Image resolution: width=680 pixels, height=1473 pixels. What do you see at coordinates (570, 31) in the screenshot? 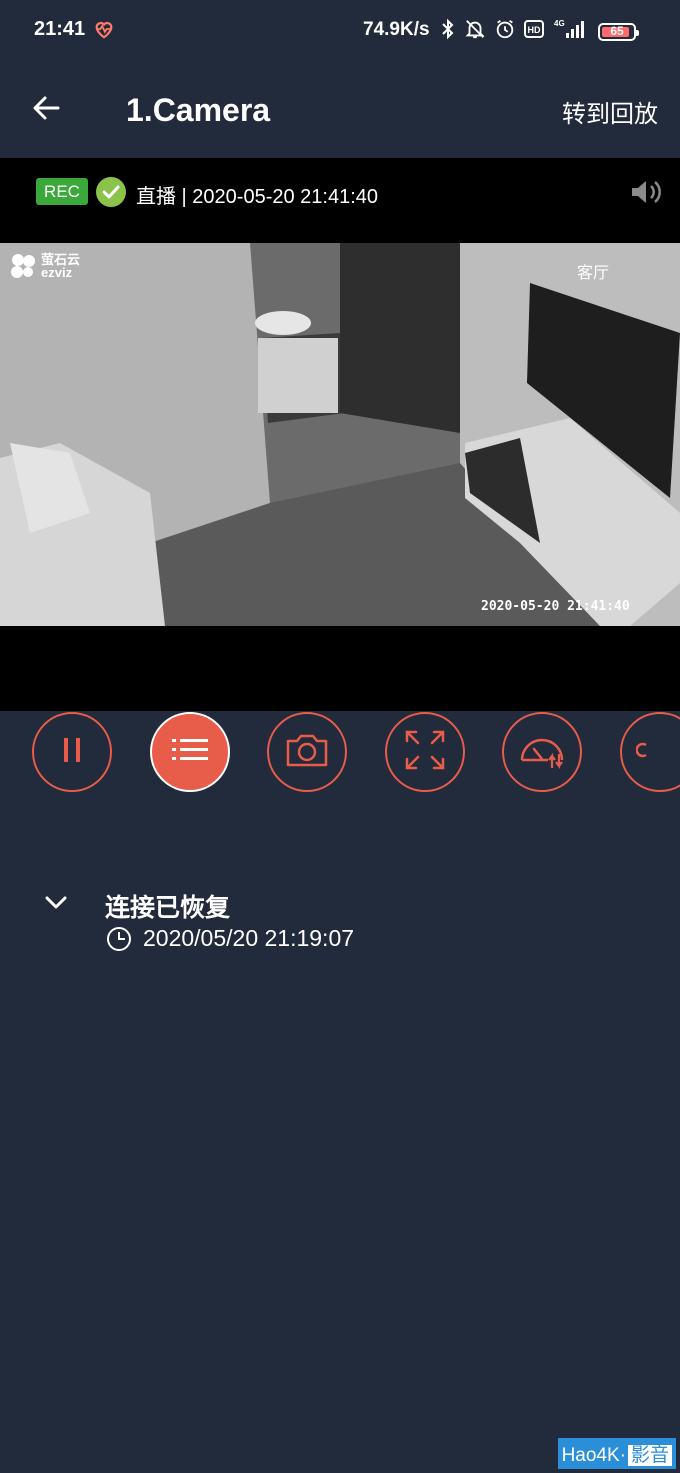
I see `signal-icon: 4G` at bounding box center [570, 31].